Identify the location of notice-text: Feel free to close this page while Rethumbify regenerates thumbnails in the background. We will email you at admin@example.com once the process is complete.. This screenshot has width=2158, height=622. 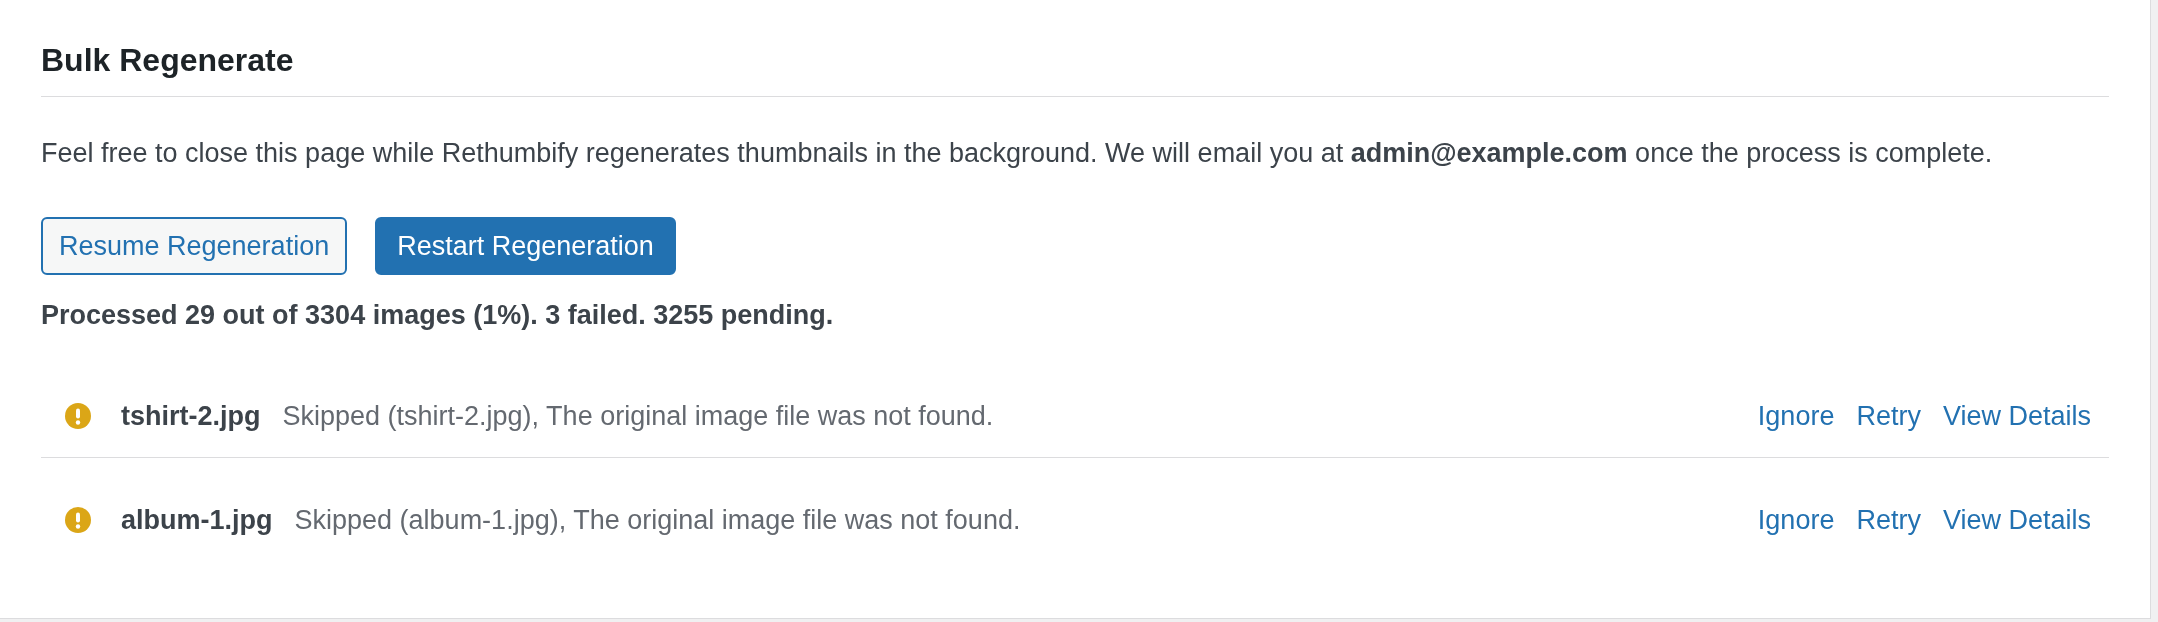
(1017, 153).